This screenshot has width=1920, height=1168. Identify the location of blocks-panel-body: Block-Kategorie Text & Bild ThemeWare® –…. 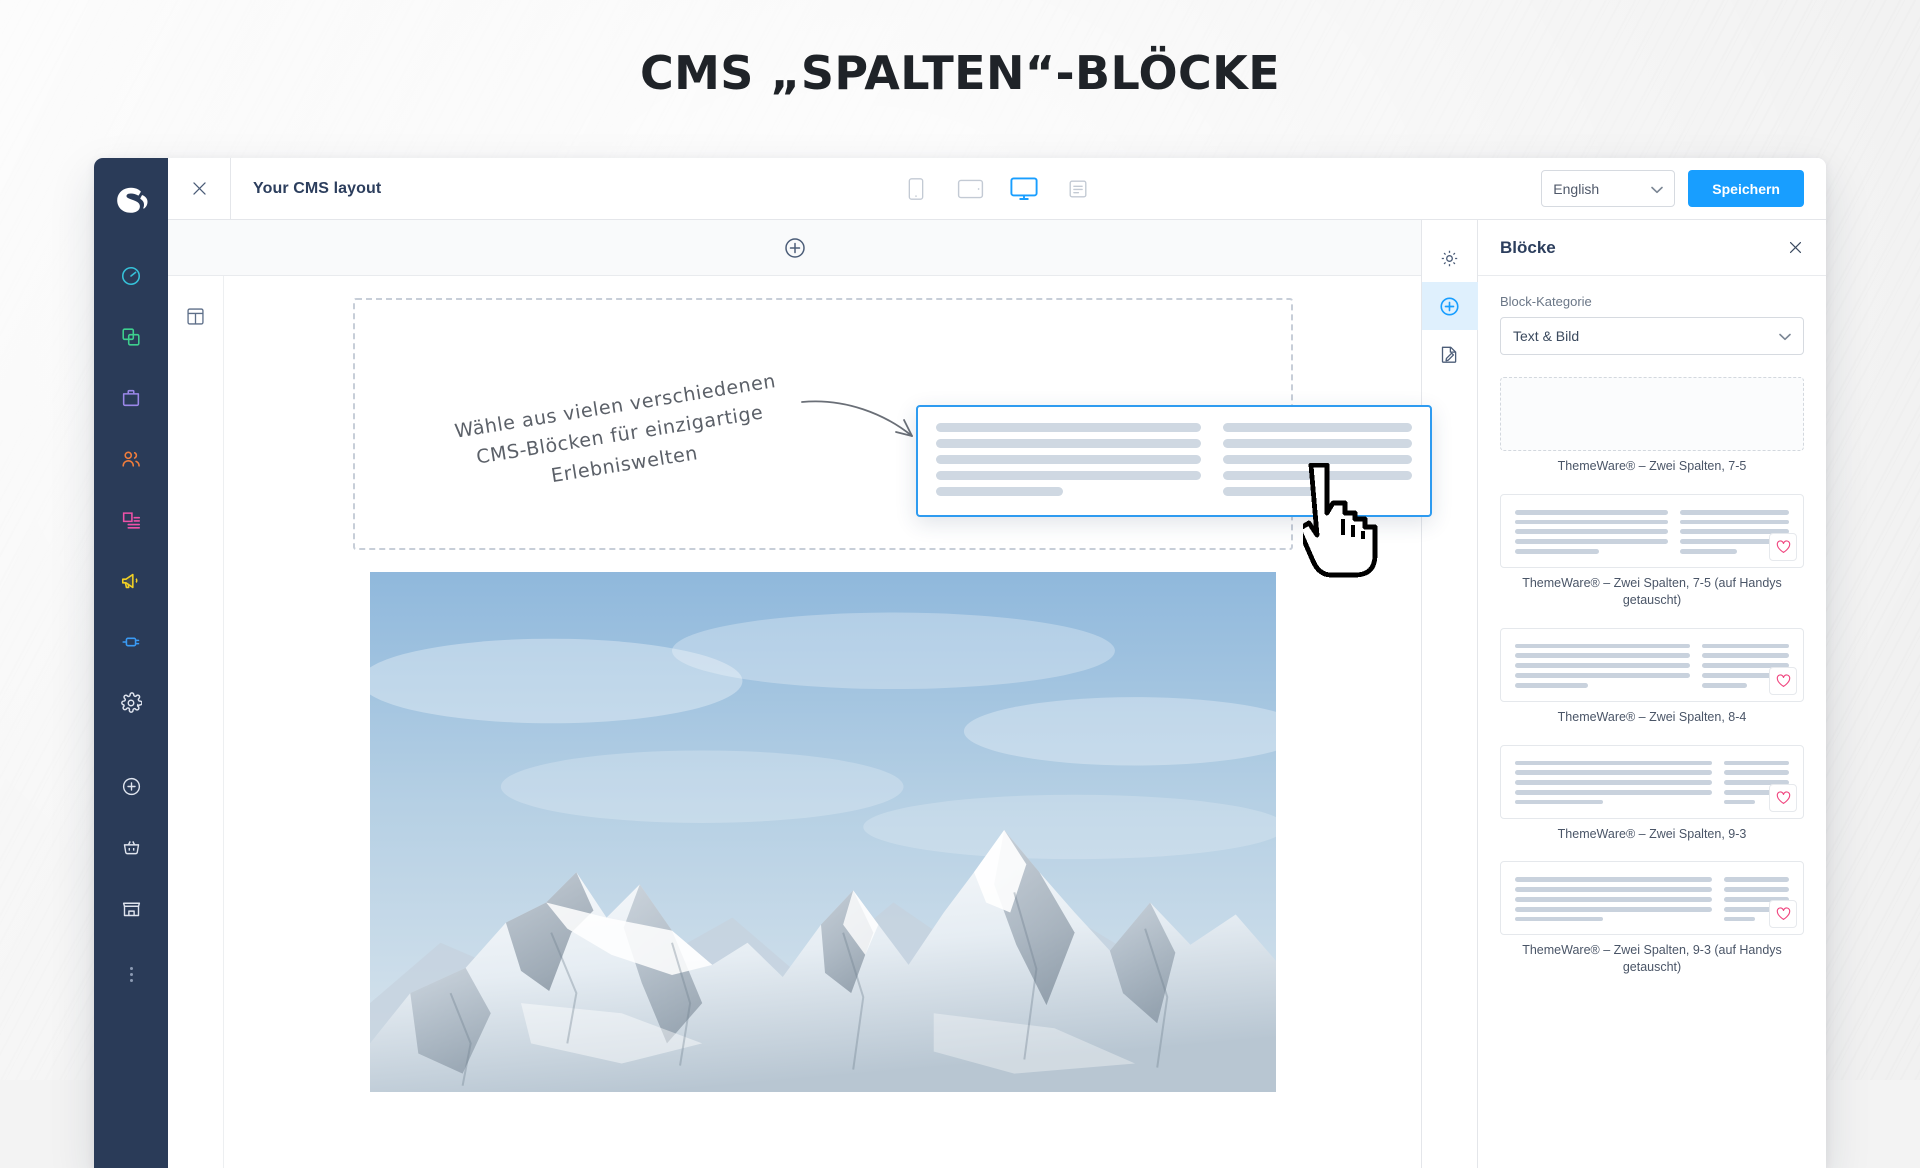
(1652, 722).